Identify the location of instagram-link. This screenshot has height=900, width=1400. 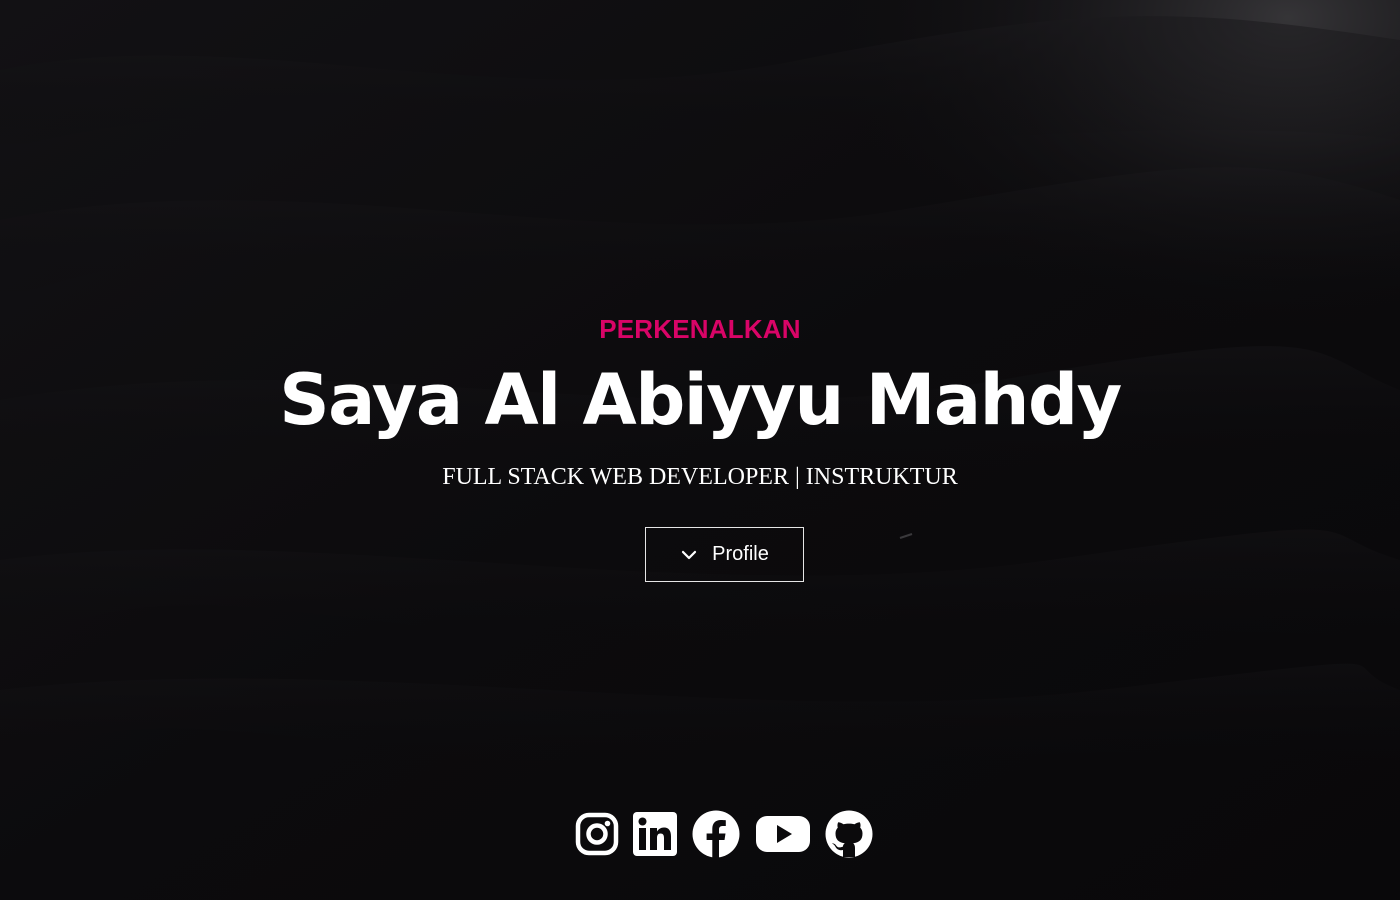
(597, 834).